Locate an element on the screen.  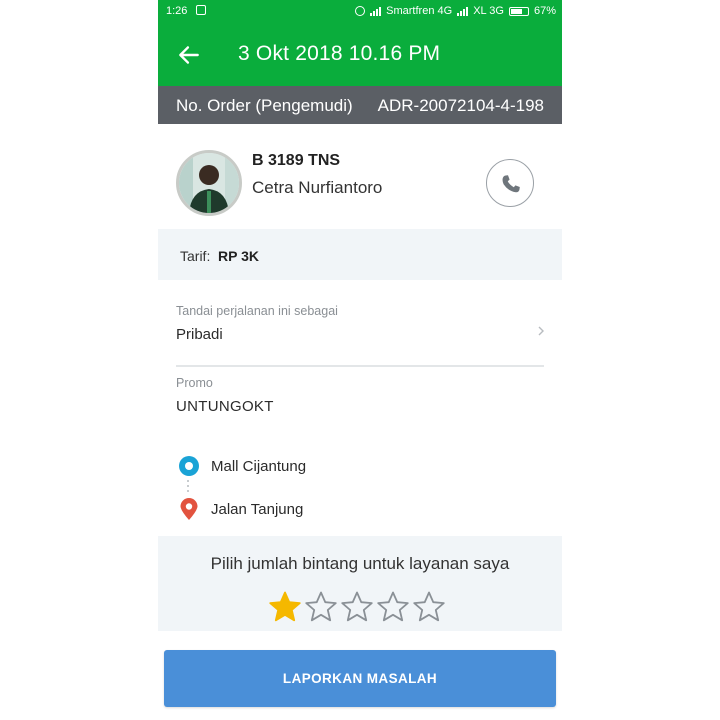
divider is located at coordinates (360, 366).